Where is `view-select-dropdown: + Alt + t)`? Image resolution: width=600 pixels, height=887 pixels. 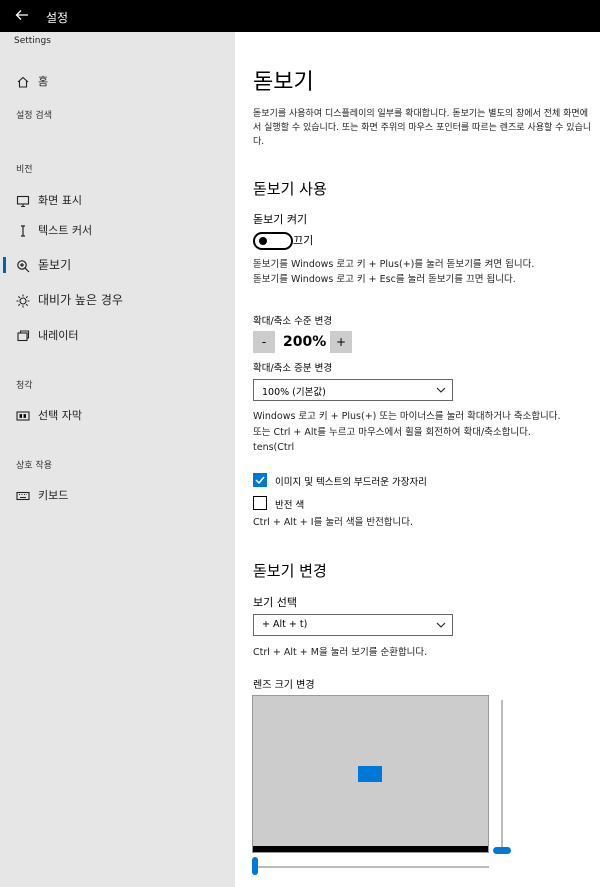 view-select-dropdown: + Alt + t) is located at coordinates (353, 625).